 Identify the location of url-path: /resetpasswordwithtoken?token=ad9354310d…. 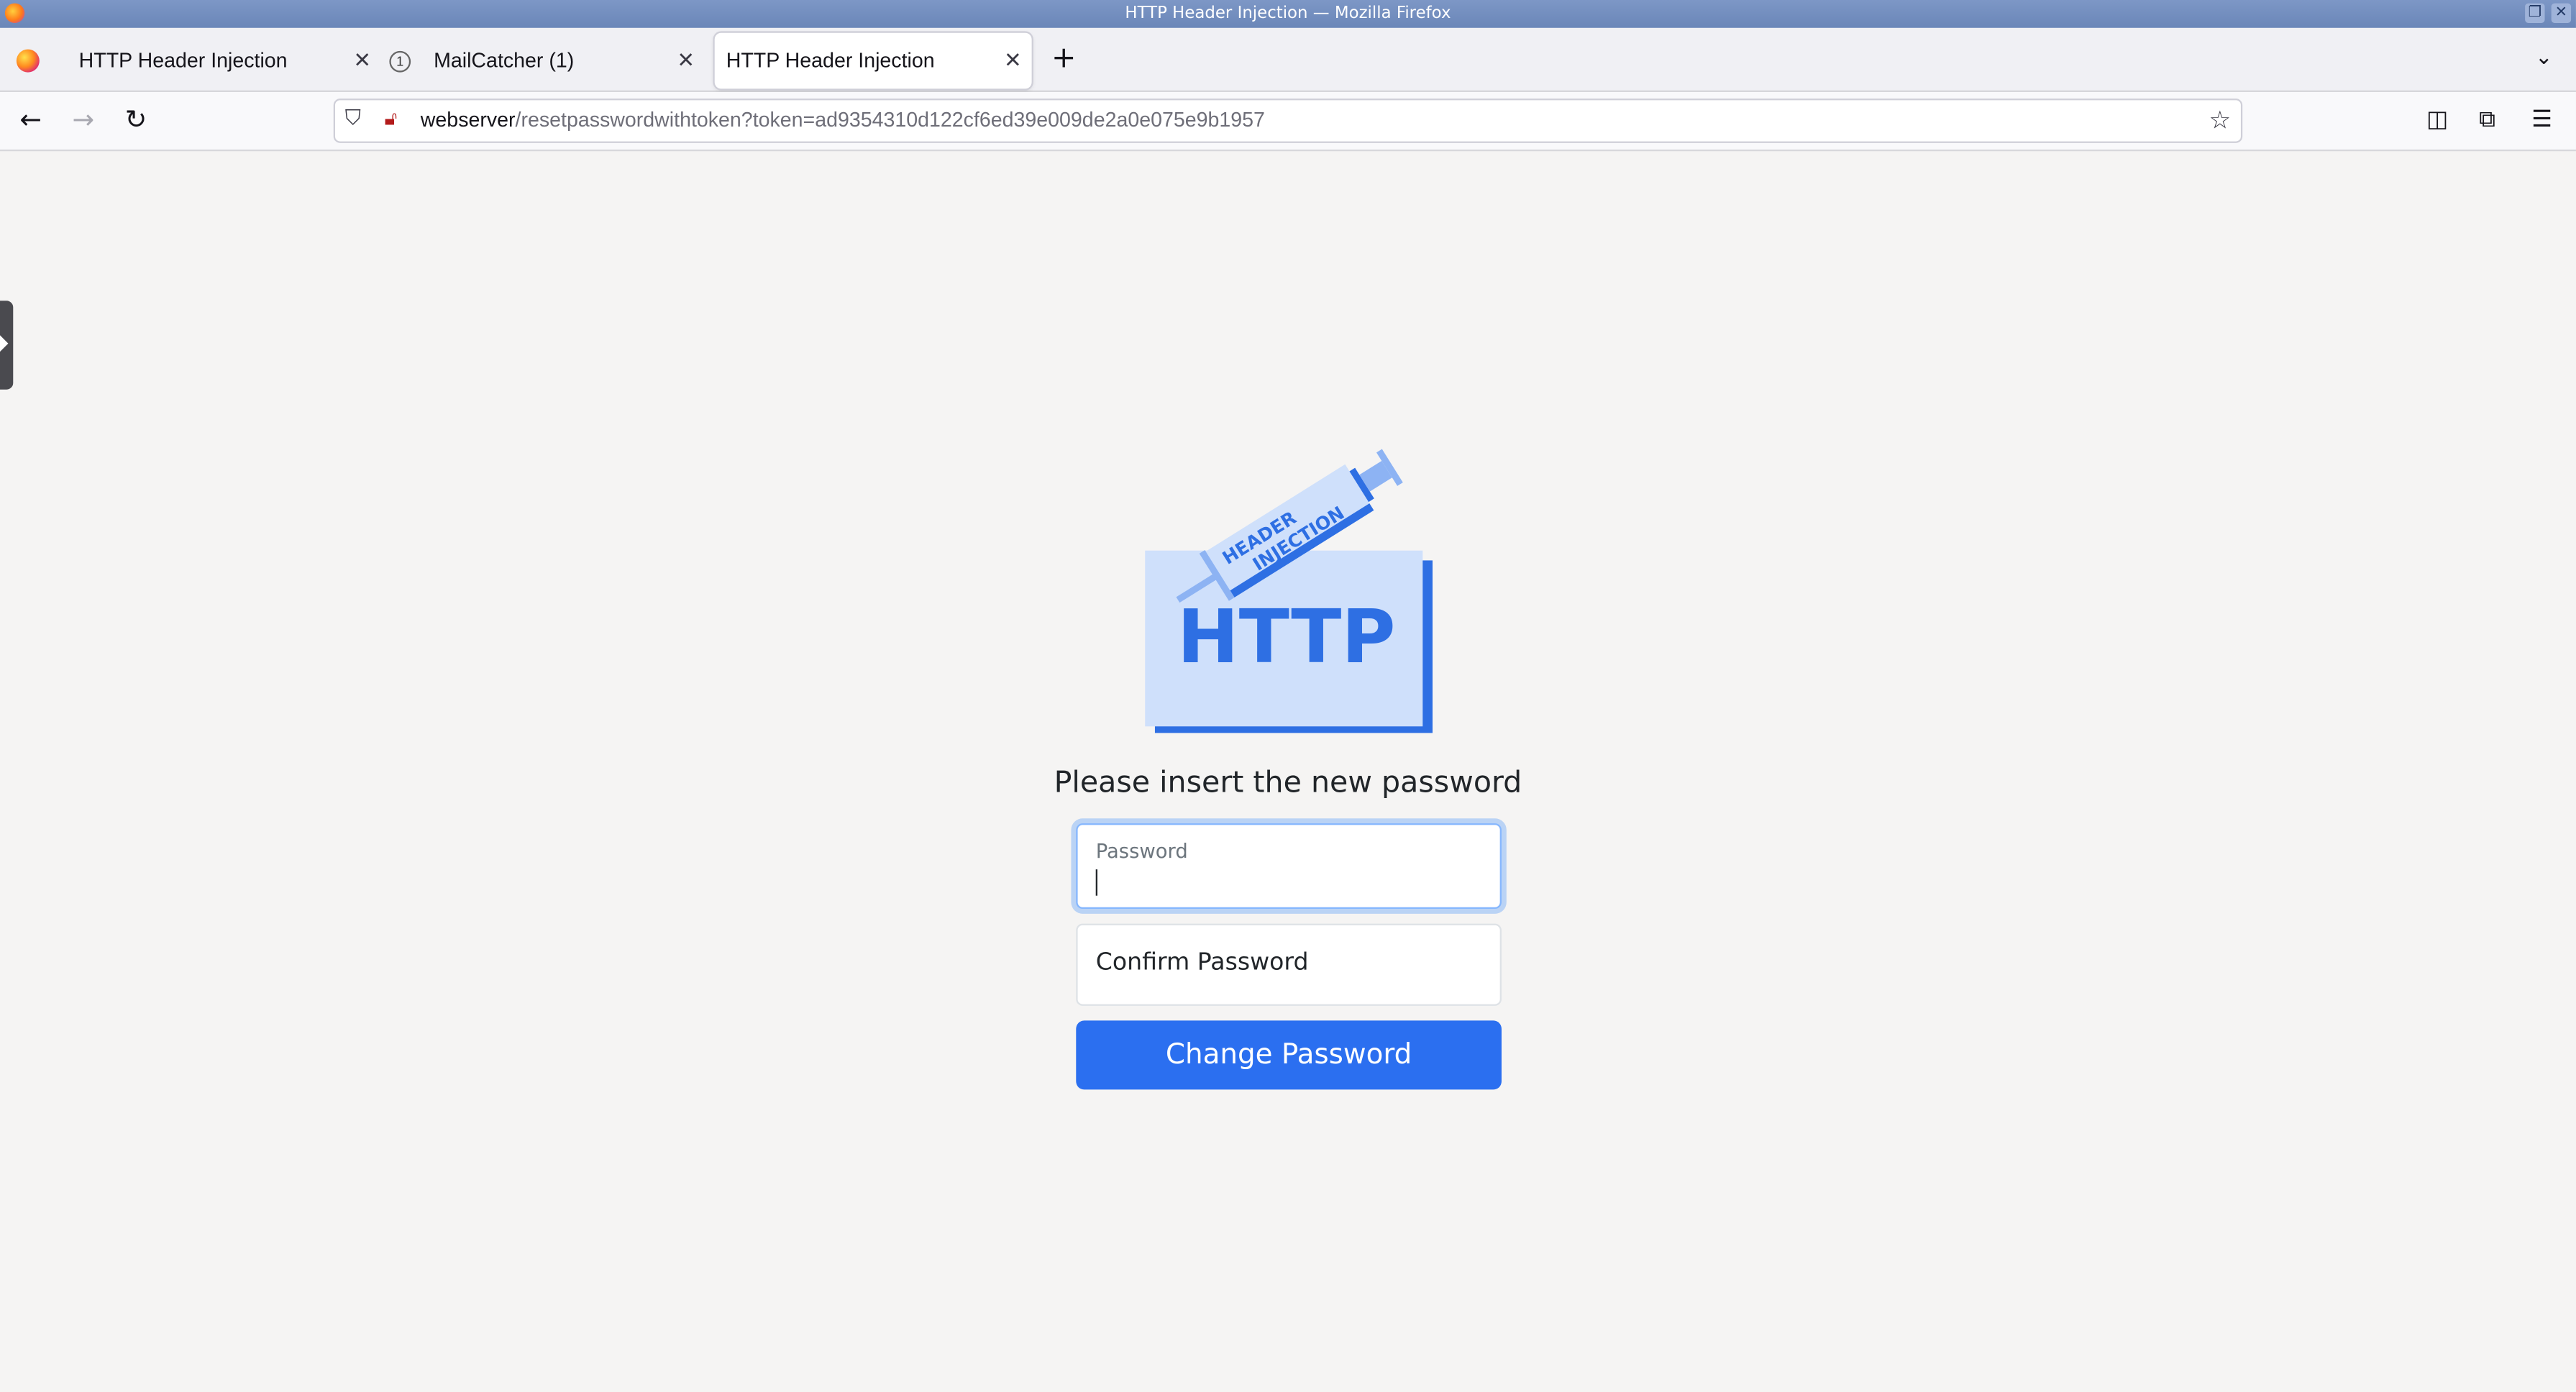
(890, 120).